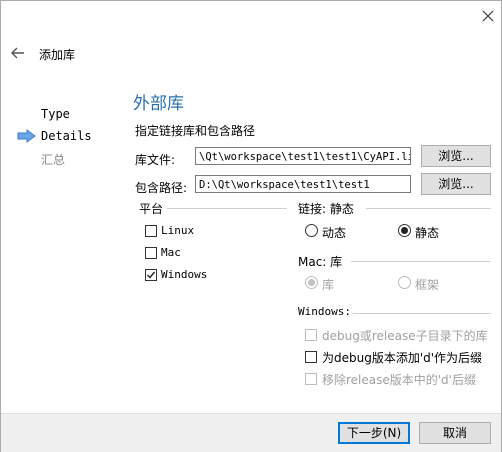  What do you see at coordinates (151, 253) in the screenshot?
I see `mac-checkbox` at bounding box center [151, 253].